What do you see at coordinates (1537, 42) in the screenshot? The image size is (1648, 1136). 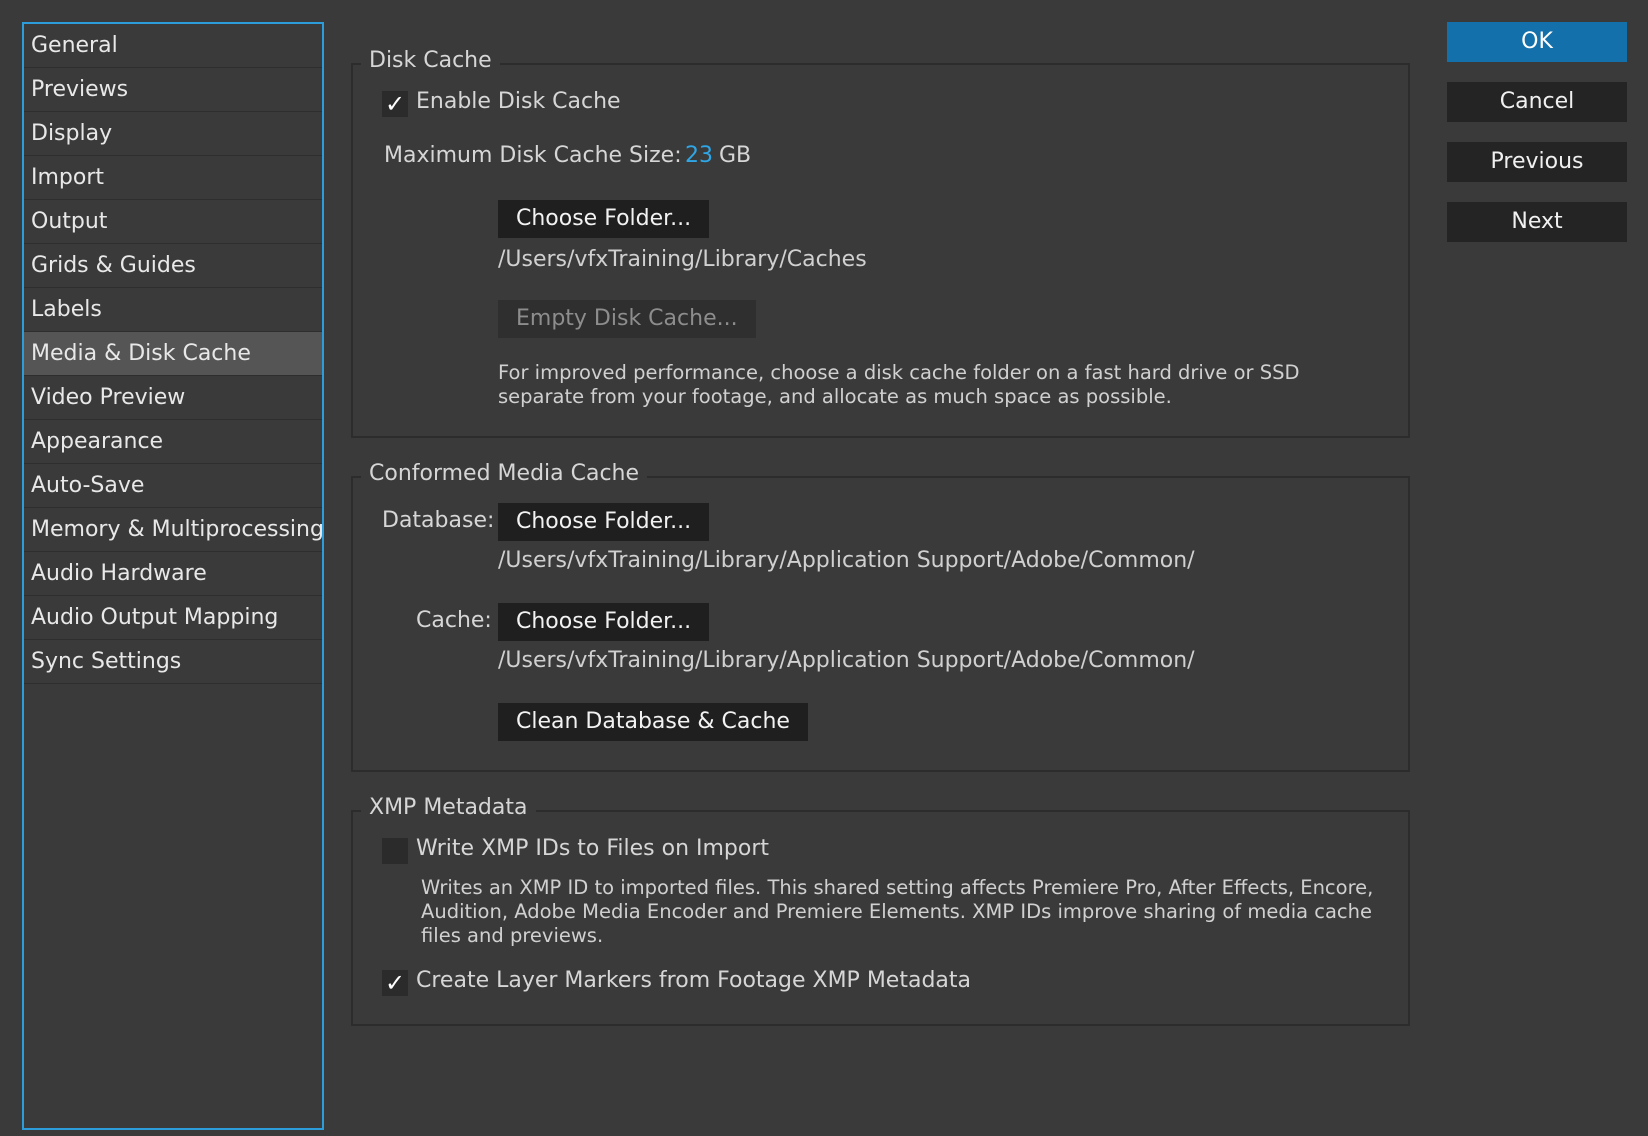 I see `ok-button: OK` at bounding box center [1537, 42].